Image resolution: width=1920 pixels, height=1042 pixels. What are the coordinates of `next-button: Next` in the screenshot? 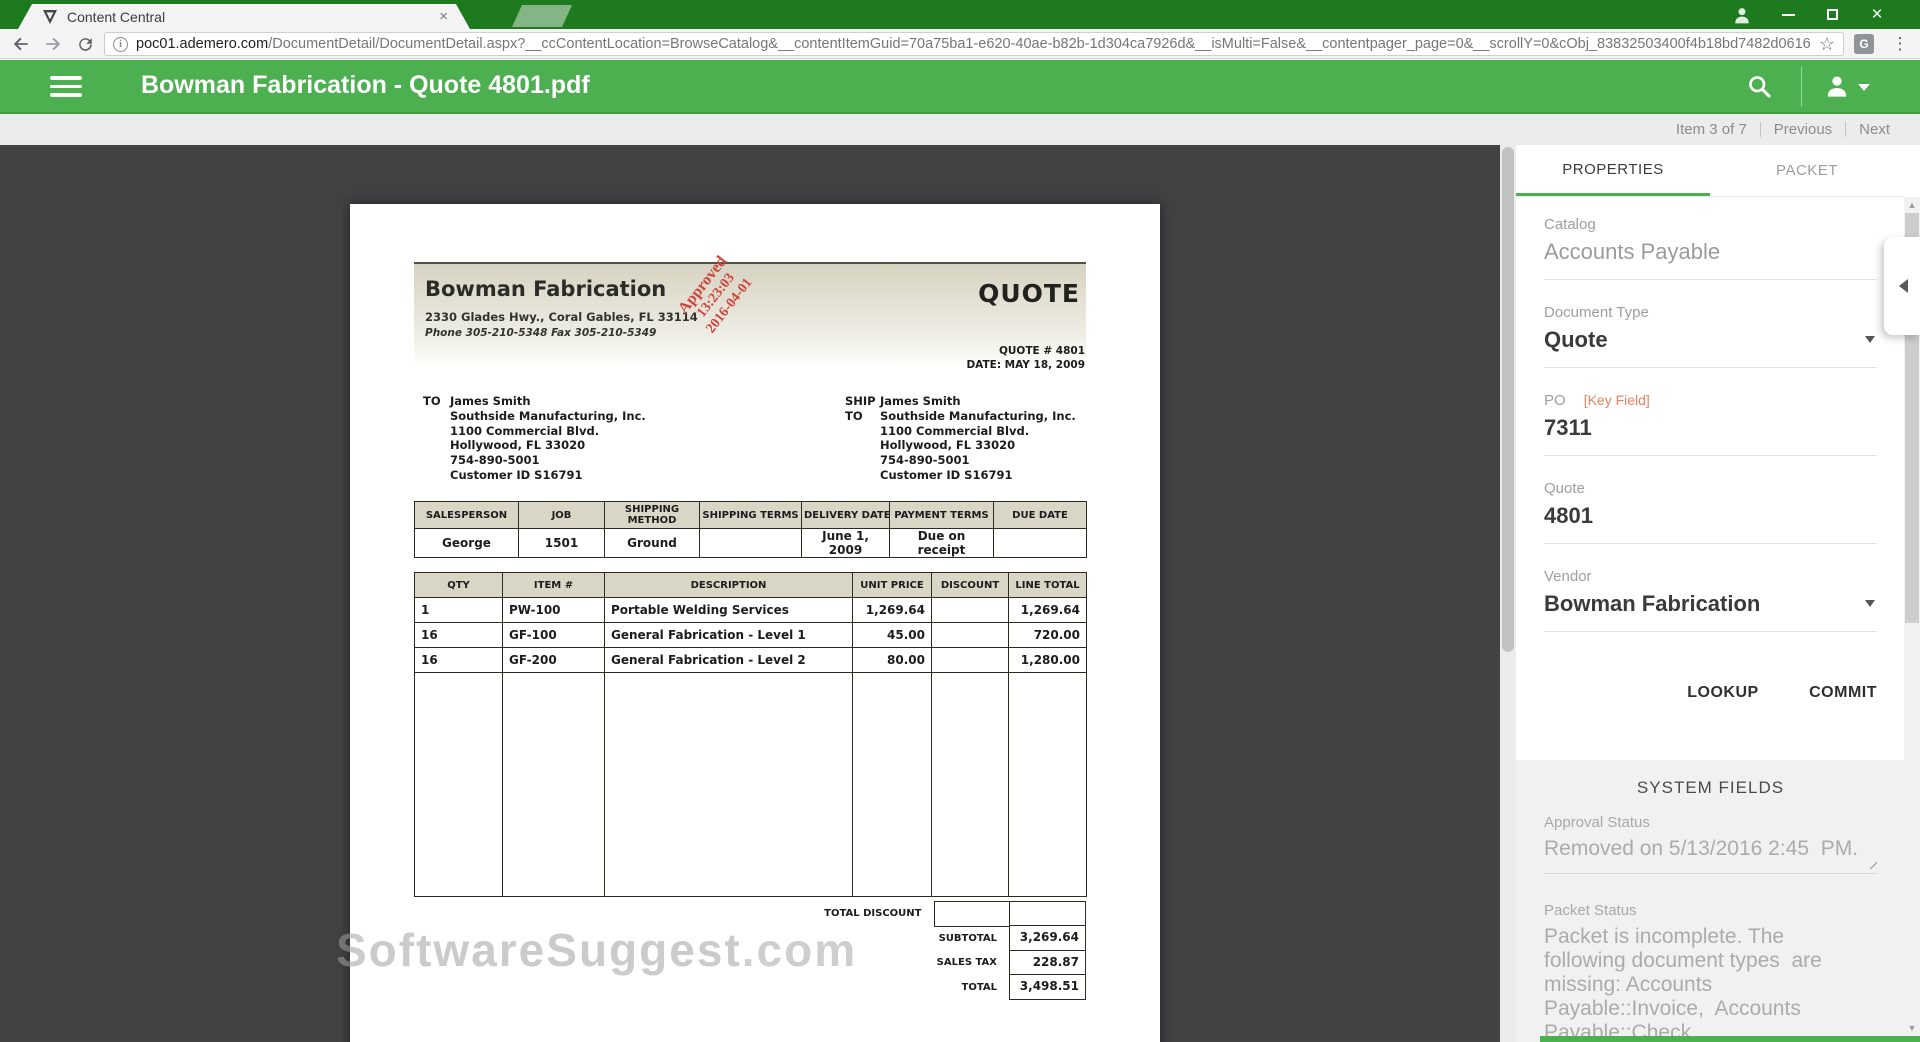 It's located at (1874, 129).